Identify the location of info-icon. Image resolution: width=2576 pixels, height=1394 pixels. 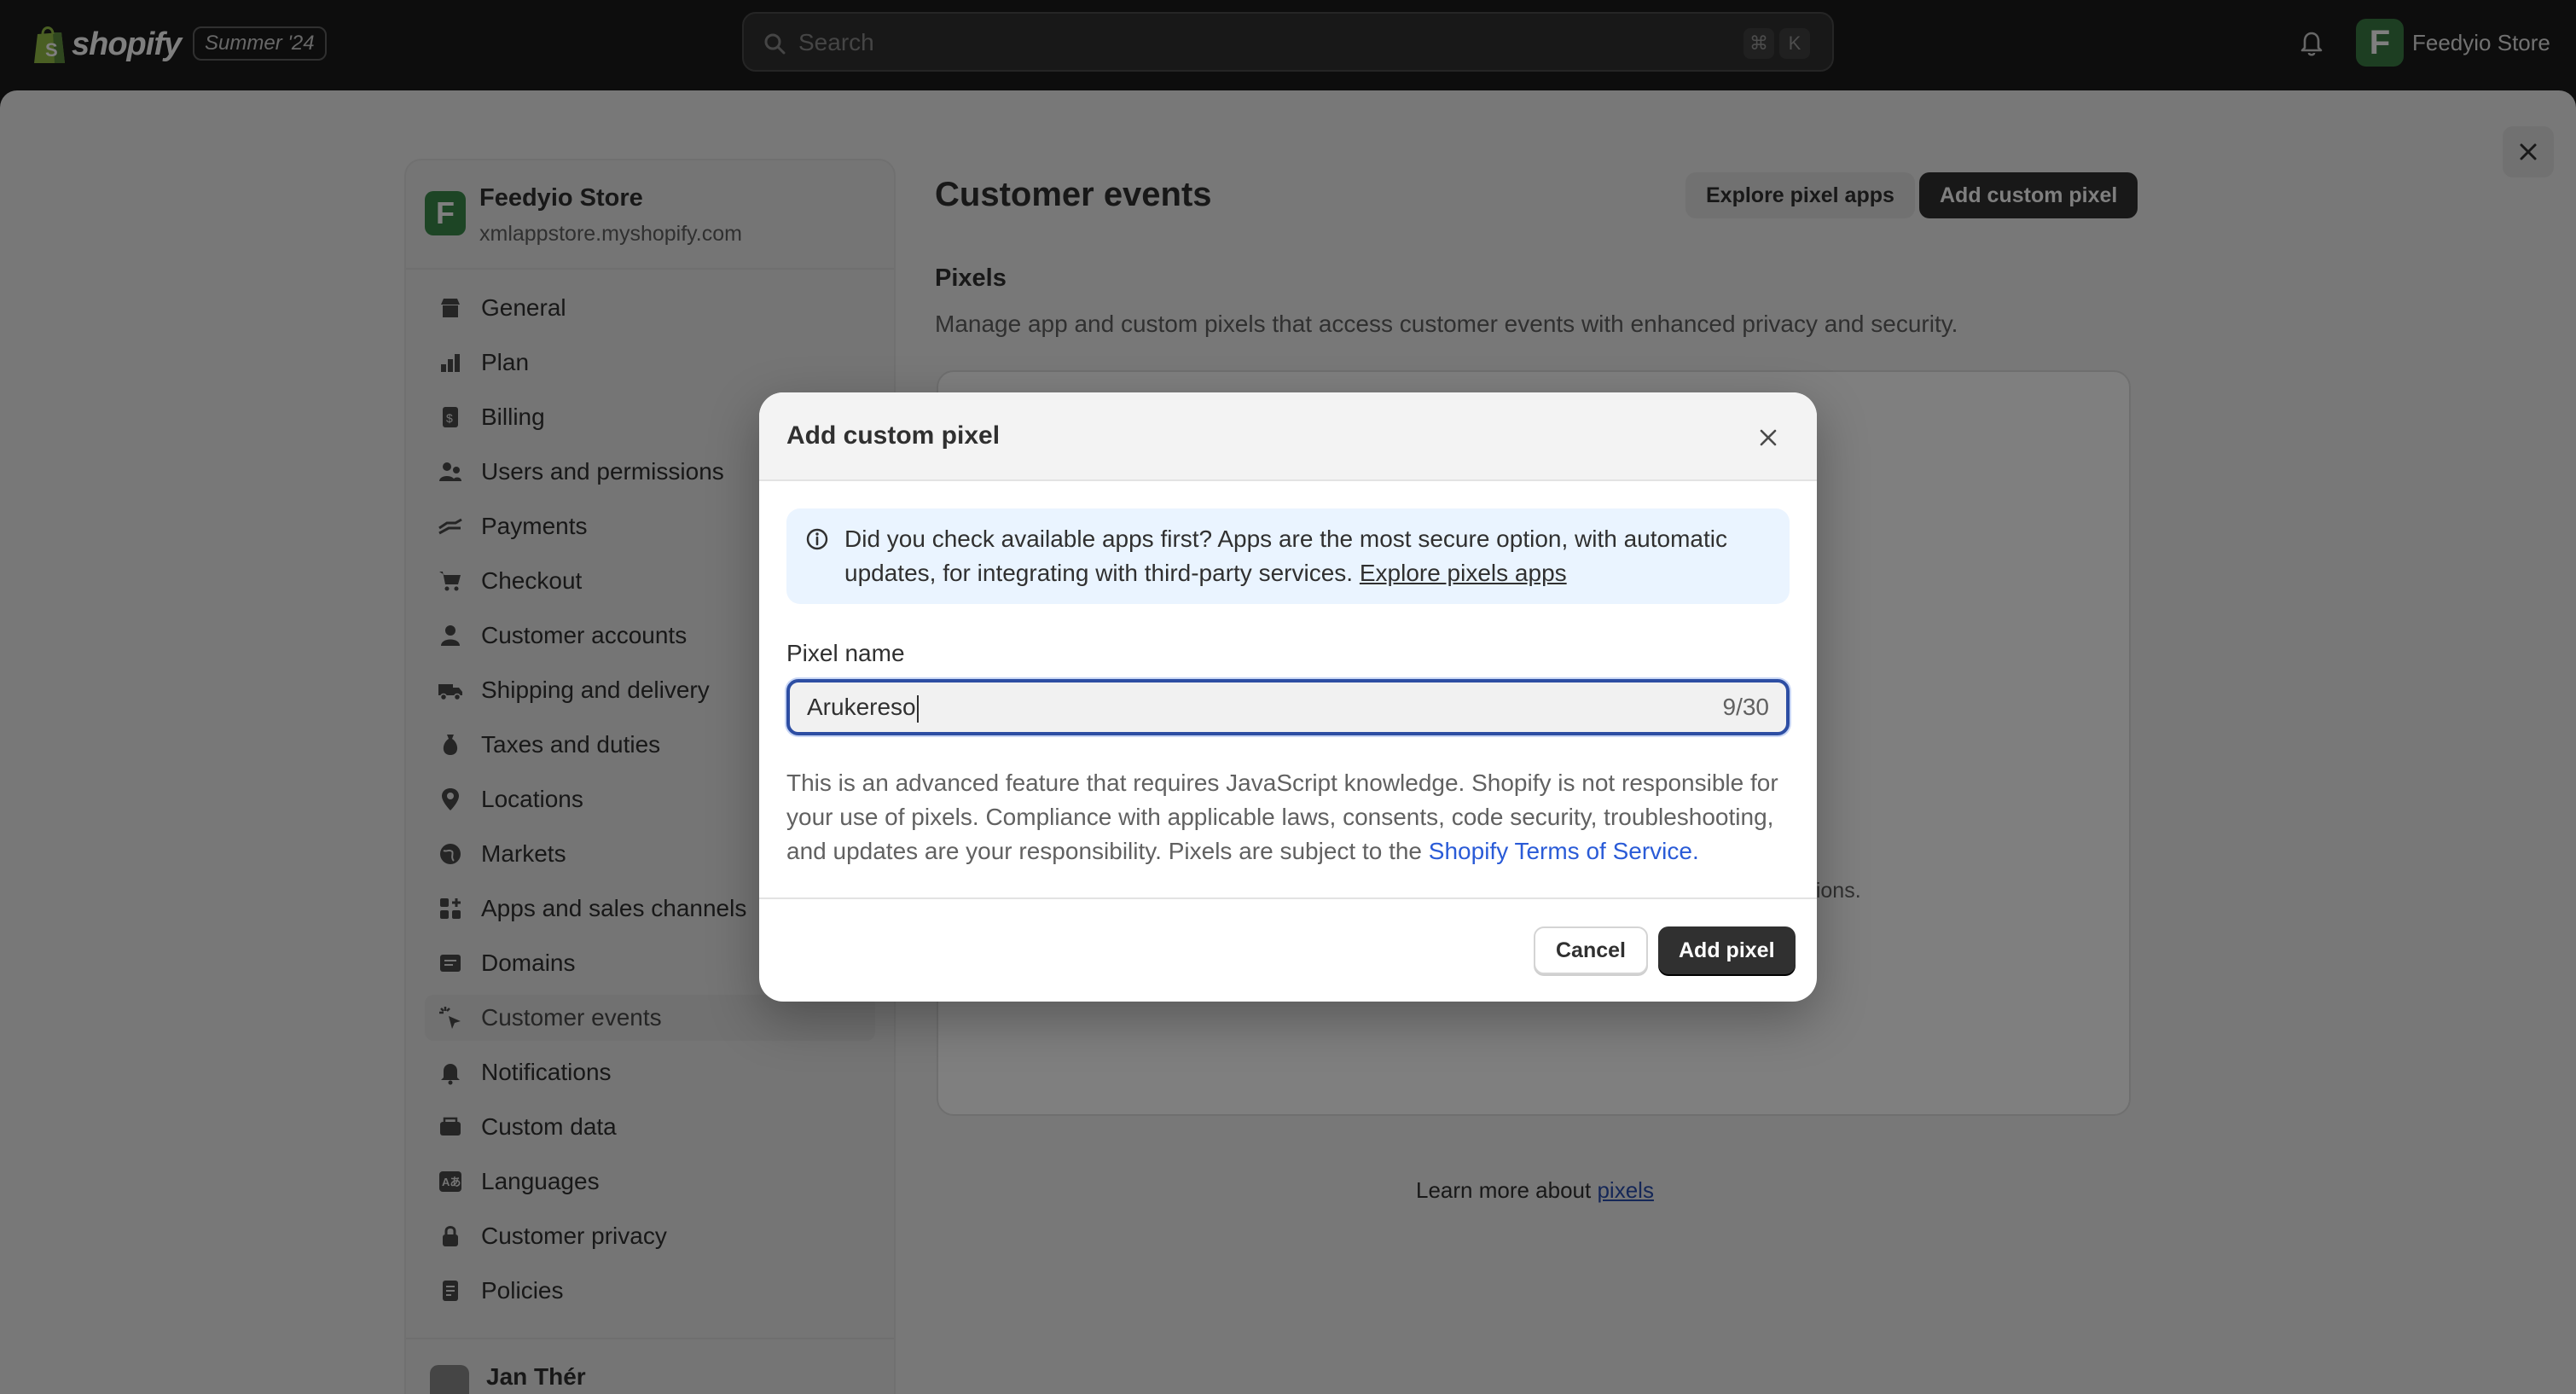
(817, 539).